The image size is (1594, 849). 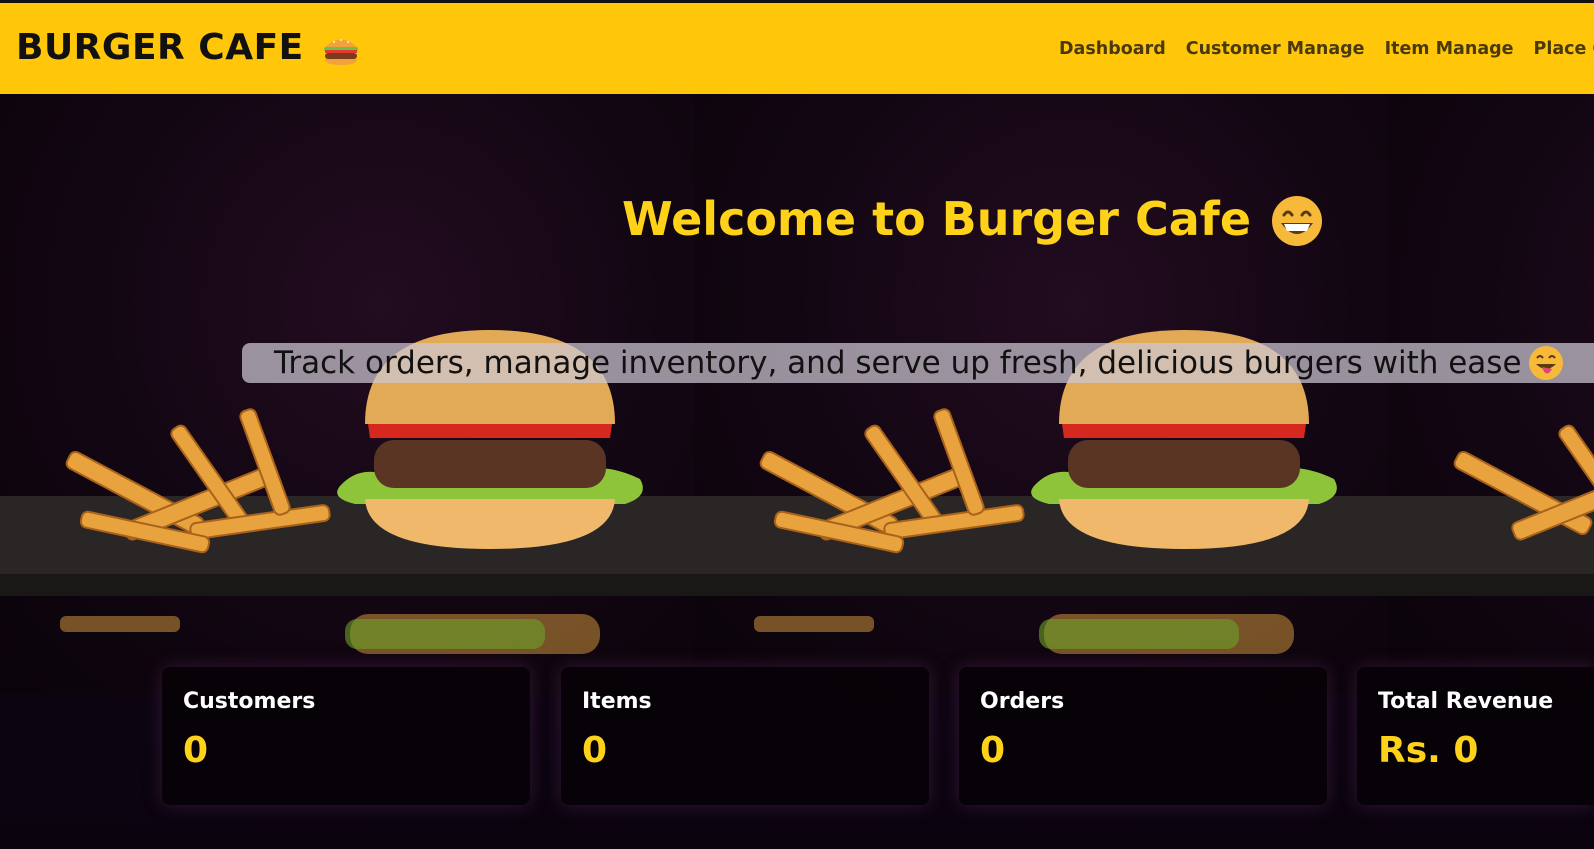 What do you see at coordinates (1275, 49) in the screenshot?
I see `nav-customer-manage: Customer Manage` at bounding box center [1275, 49].